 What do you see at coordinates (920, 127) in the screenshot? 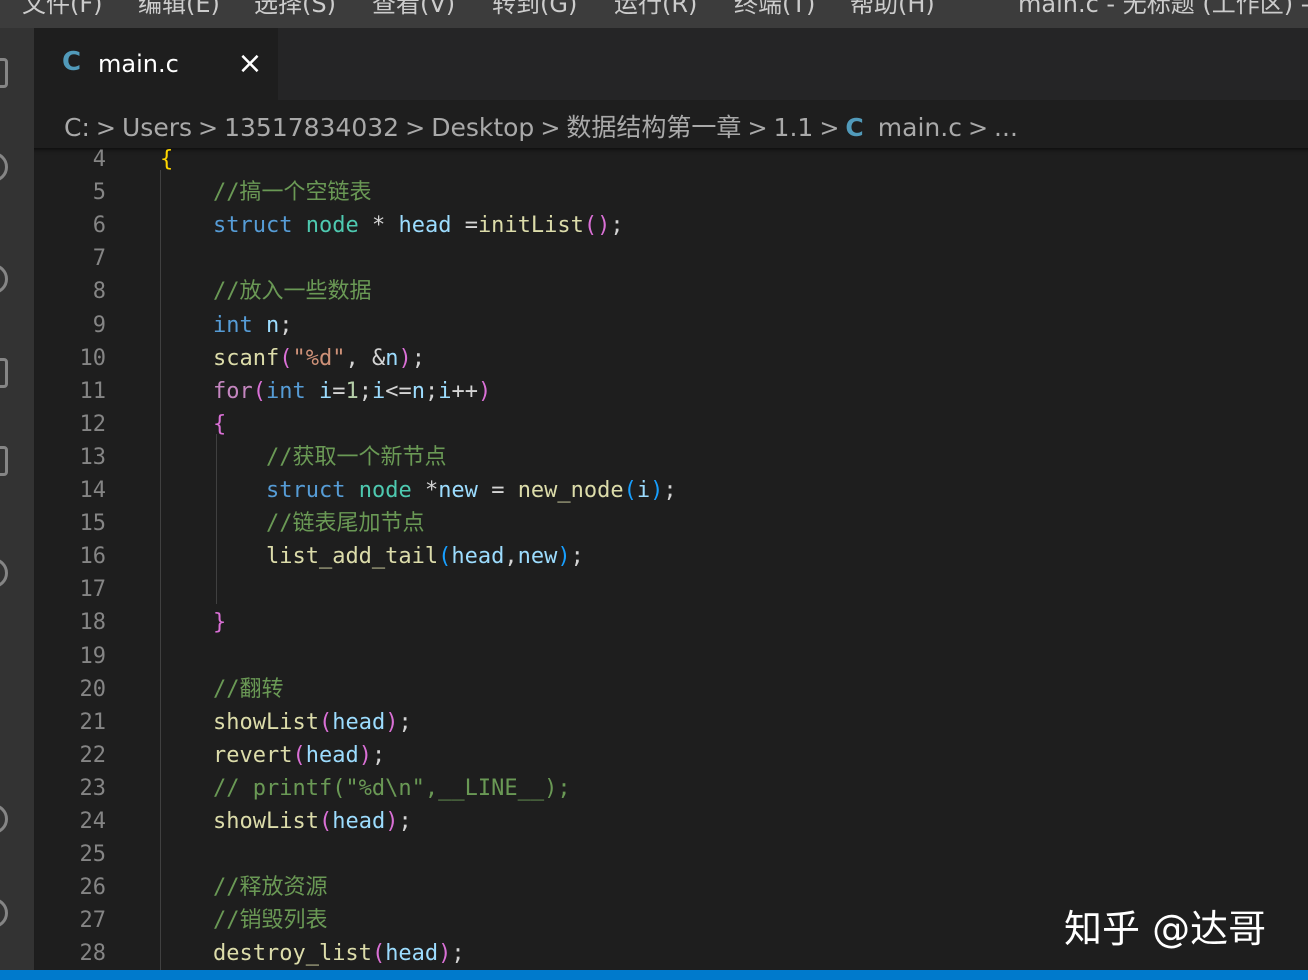
I see `breadcrumb-item: main.c` at bounding box center [920, 127].